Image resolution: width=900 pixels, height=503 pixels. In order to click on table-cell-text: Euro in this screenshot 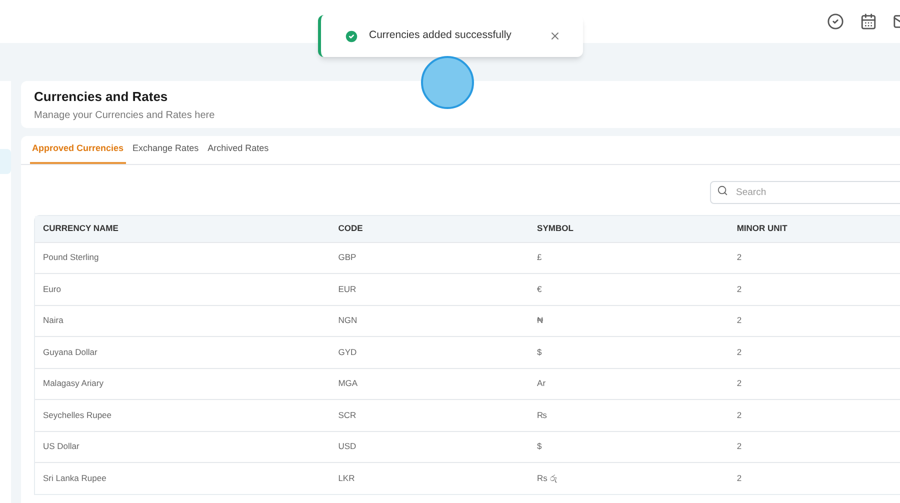, I will do `click(52, 289)`.